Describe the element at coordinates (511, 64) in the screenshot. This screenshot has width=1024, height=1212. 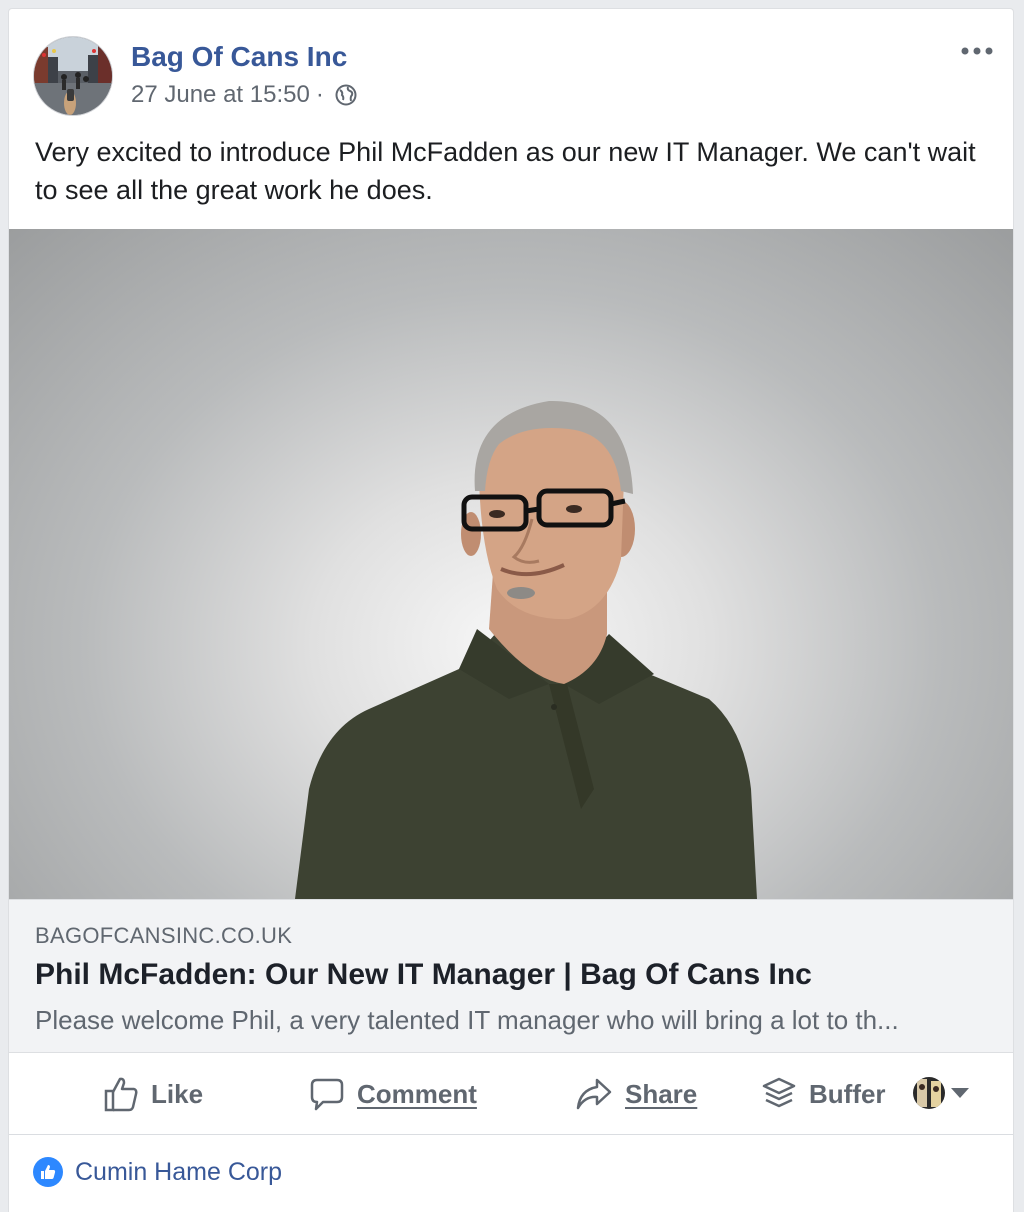
I see `post-header: Bag Of Cans Inc 27 June at 15:50 ·` at that location.